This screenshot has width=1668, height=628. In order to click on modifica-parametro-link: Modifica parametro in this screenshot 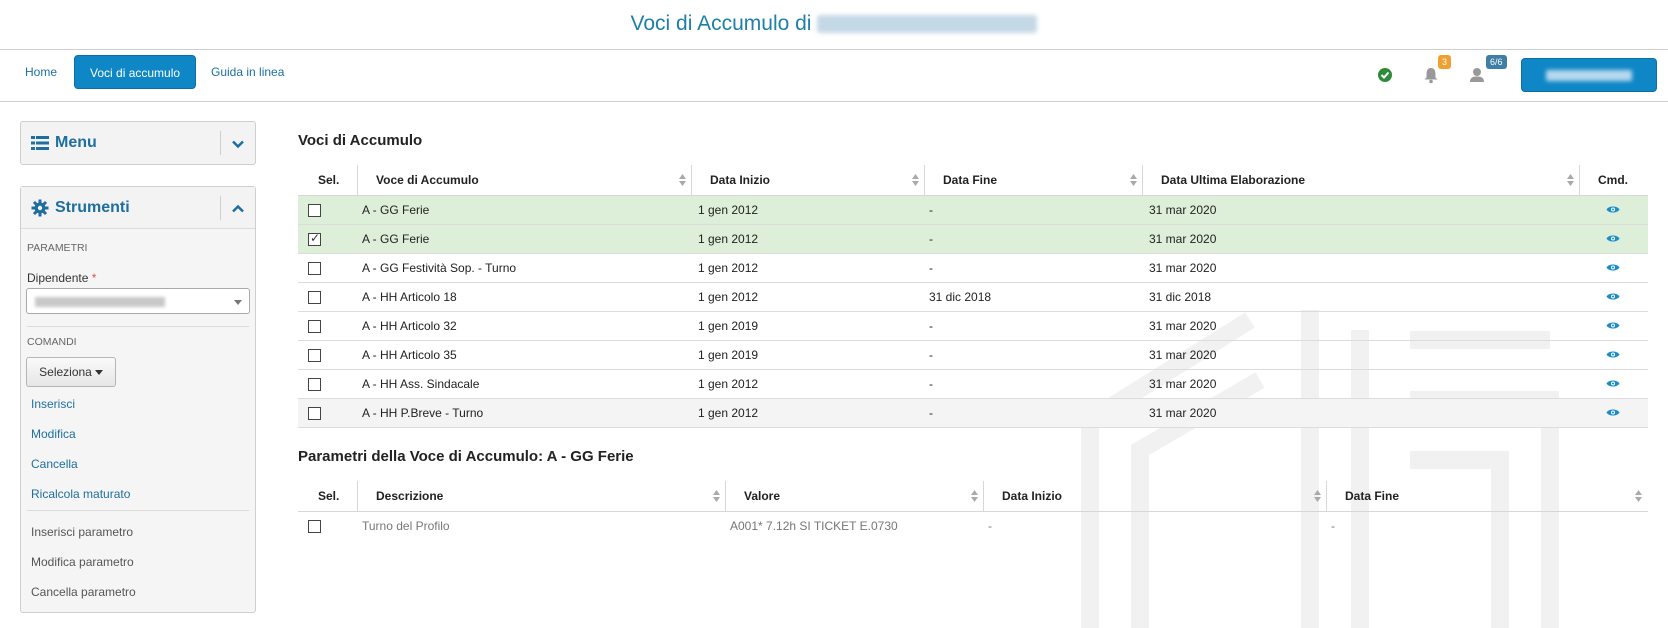, I will do `click(82, 562)`.